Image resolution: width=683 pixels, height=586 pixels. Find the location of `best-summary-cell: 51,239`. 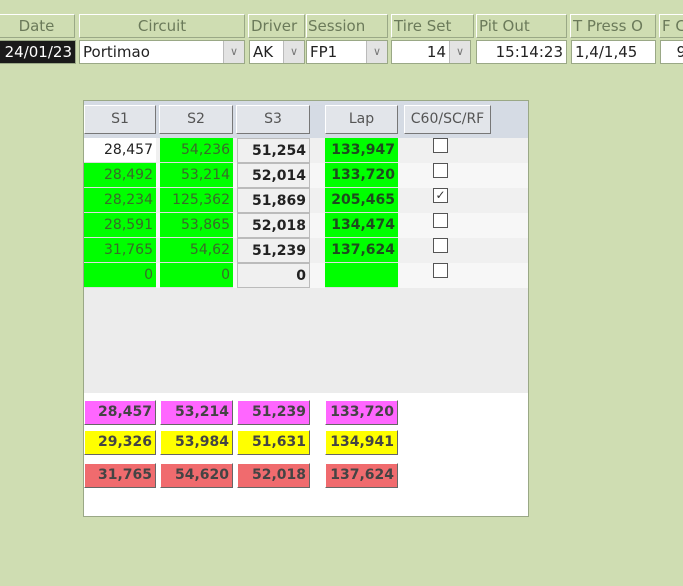

best-summary-cell: 51,239 is located at coordinates (273, 412).